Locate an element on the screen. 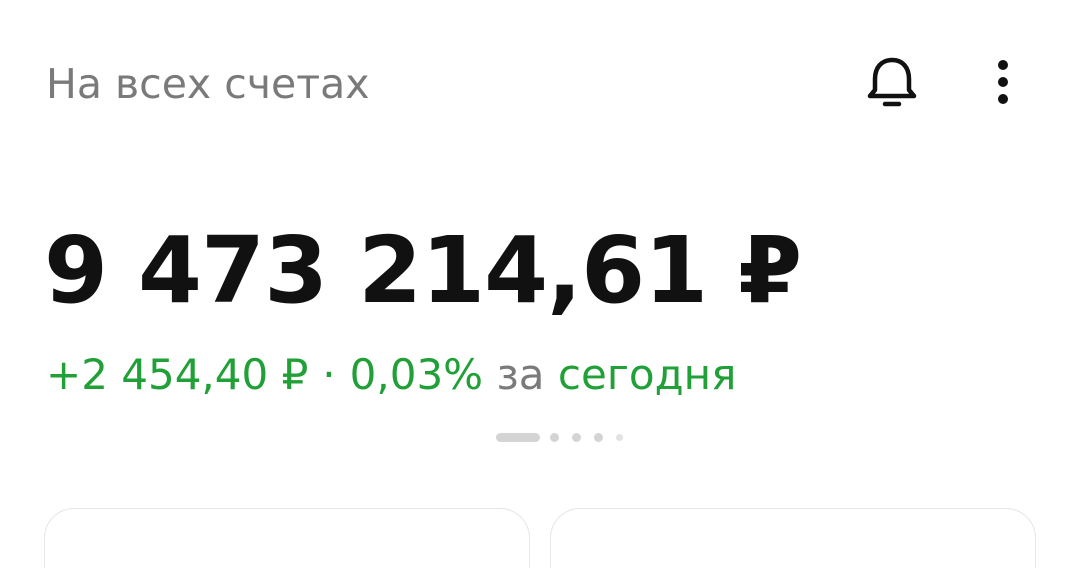  more-vertical-icon is located at coordinates (1003, 82).